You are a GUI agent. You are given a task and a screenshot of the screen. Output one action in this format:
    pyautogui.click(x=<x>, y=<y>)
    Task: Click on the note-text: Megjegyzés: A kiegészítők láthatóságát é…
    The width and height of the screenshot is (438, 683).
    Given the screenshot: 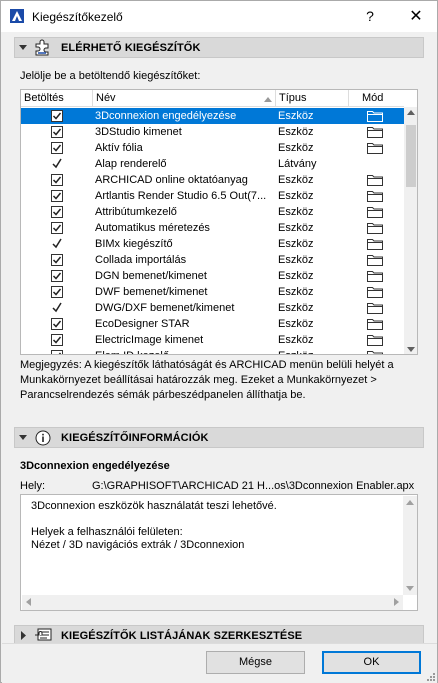 What is the action you would take?
    pyautogui.click(x=207, y=380)
    